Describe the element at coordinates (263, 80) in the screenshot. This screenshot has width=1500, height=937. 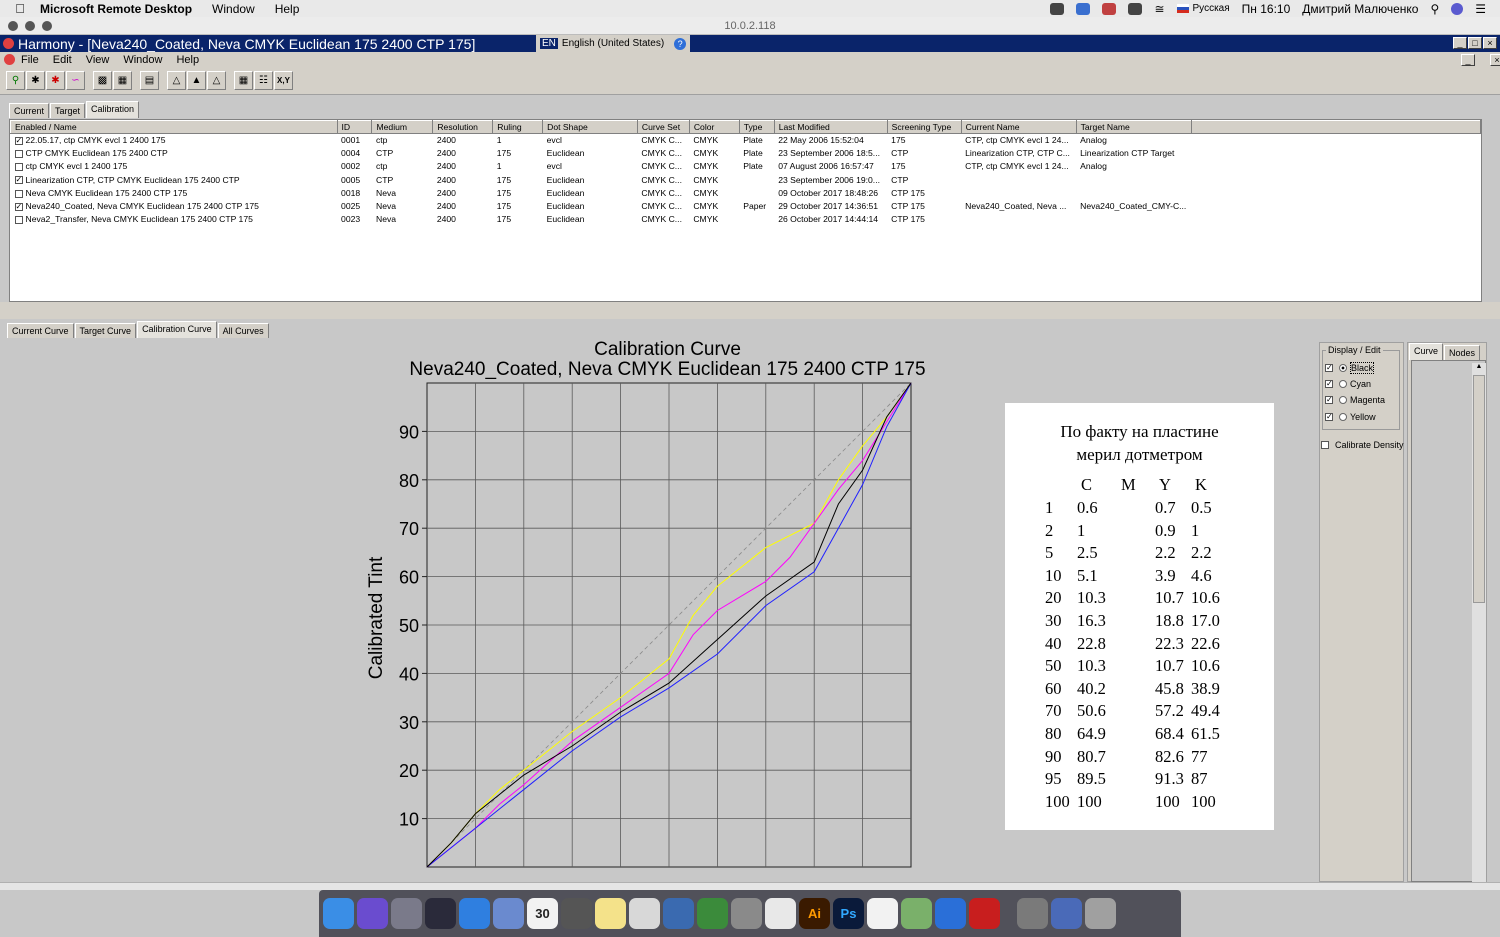
I see `grid-icon: ☷` at that location.